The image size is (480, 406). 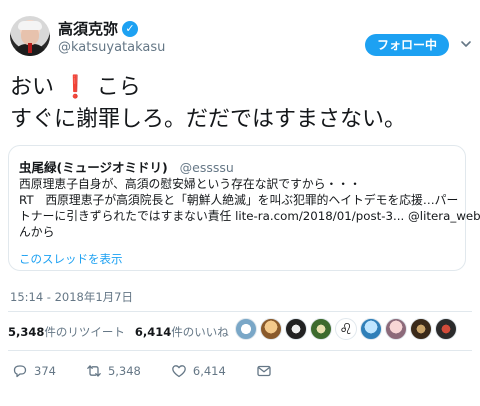 I want to click on author-avatar, so click(x=30, y=36).